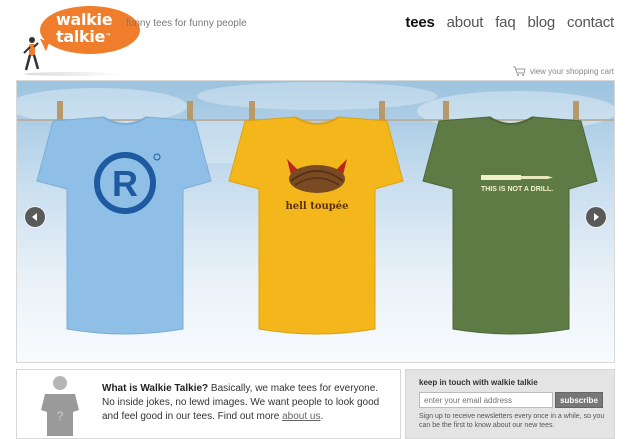 The image size is (630, 439). Describe the element at coordinates (60, 406) in the screenshot. I see `person-silhouette-icon: ?` at that location.